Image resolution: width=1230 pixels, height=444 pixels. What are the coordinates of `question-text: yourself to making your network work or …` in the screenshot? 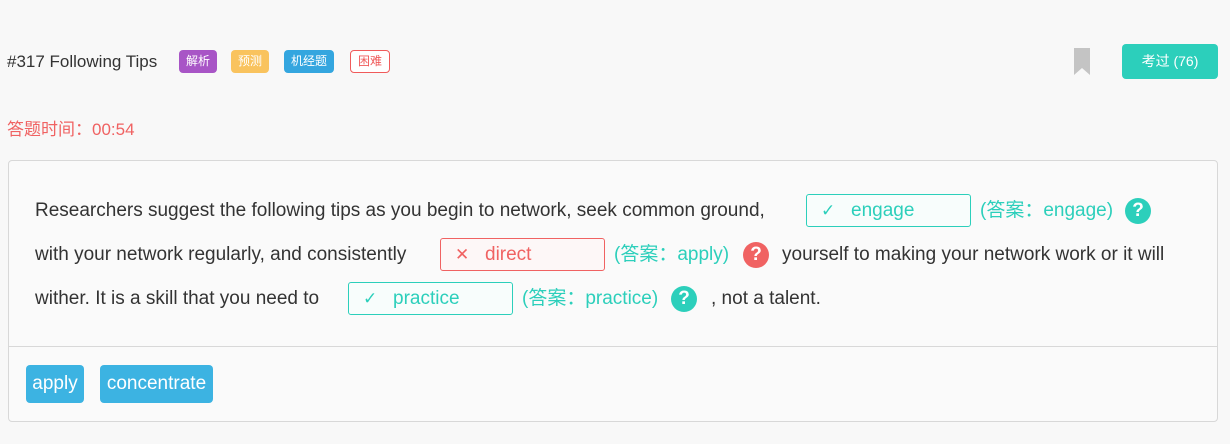 It's located at (973, 254).